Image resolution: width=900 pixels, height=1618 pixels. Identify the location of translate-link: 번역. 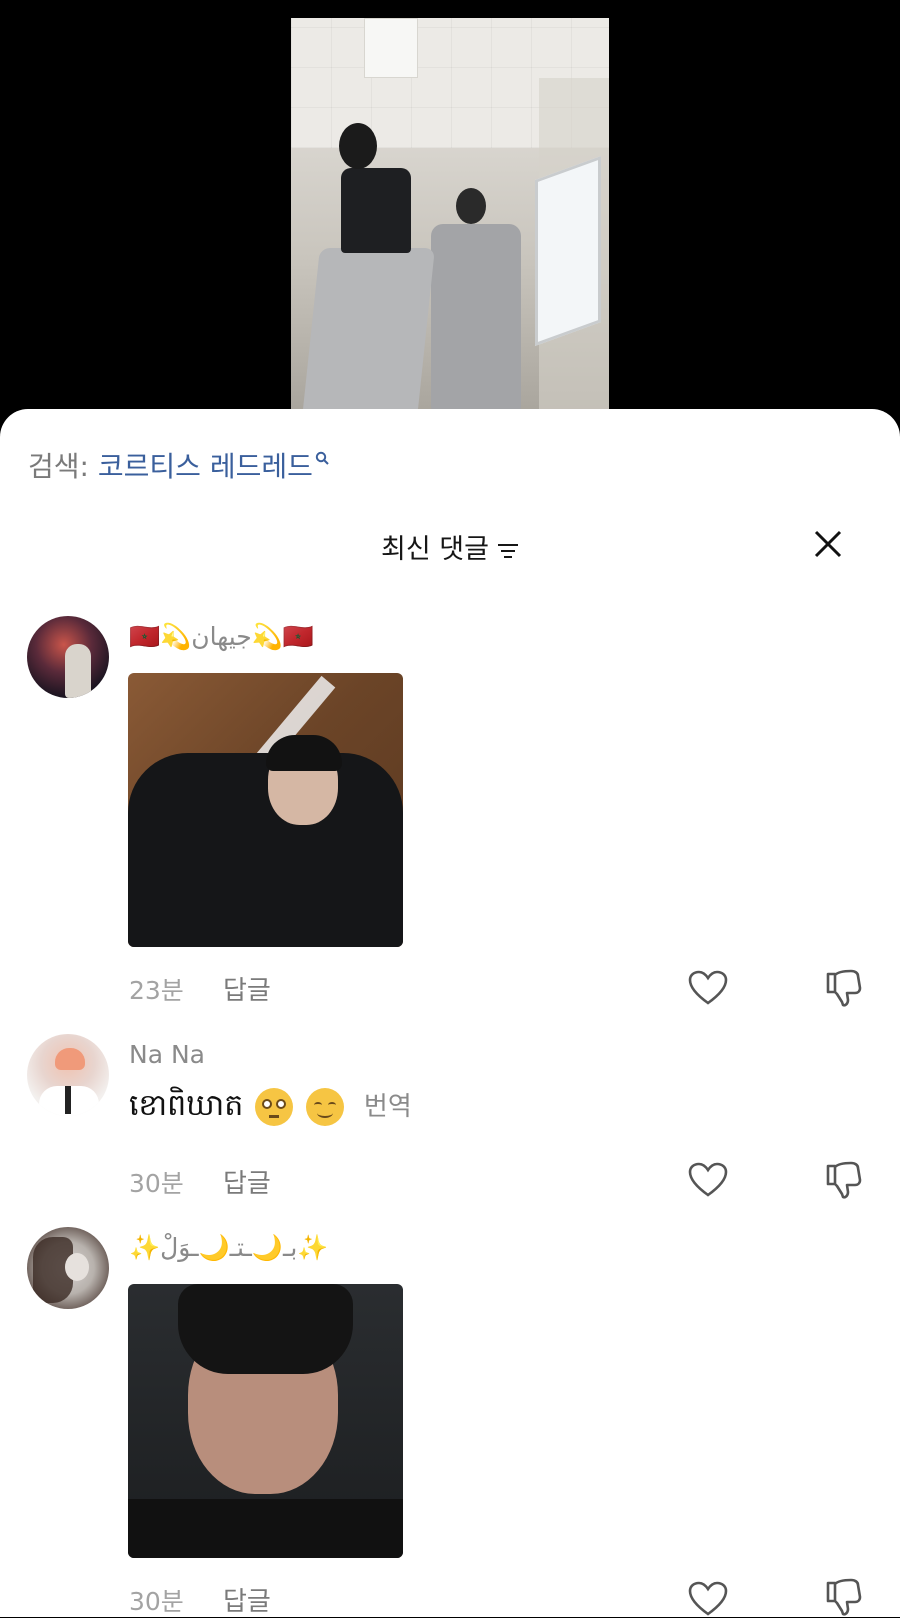
(388, 1107).